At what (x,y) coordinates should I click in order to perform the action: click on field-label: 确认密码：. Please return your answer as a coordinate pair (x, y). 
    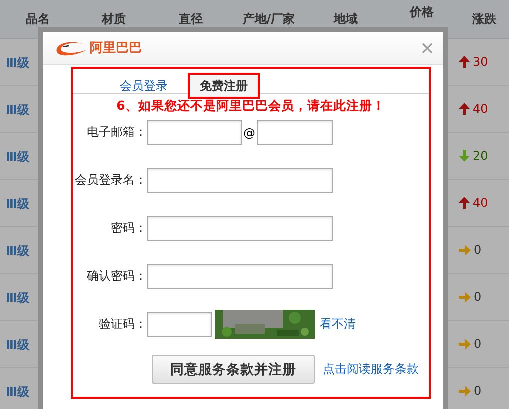
    Looking at the image, I should click on (116, 276).